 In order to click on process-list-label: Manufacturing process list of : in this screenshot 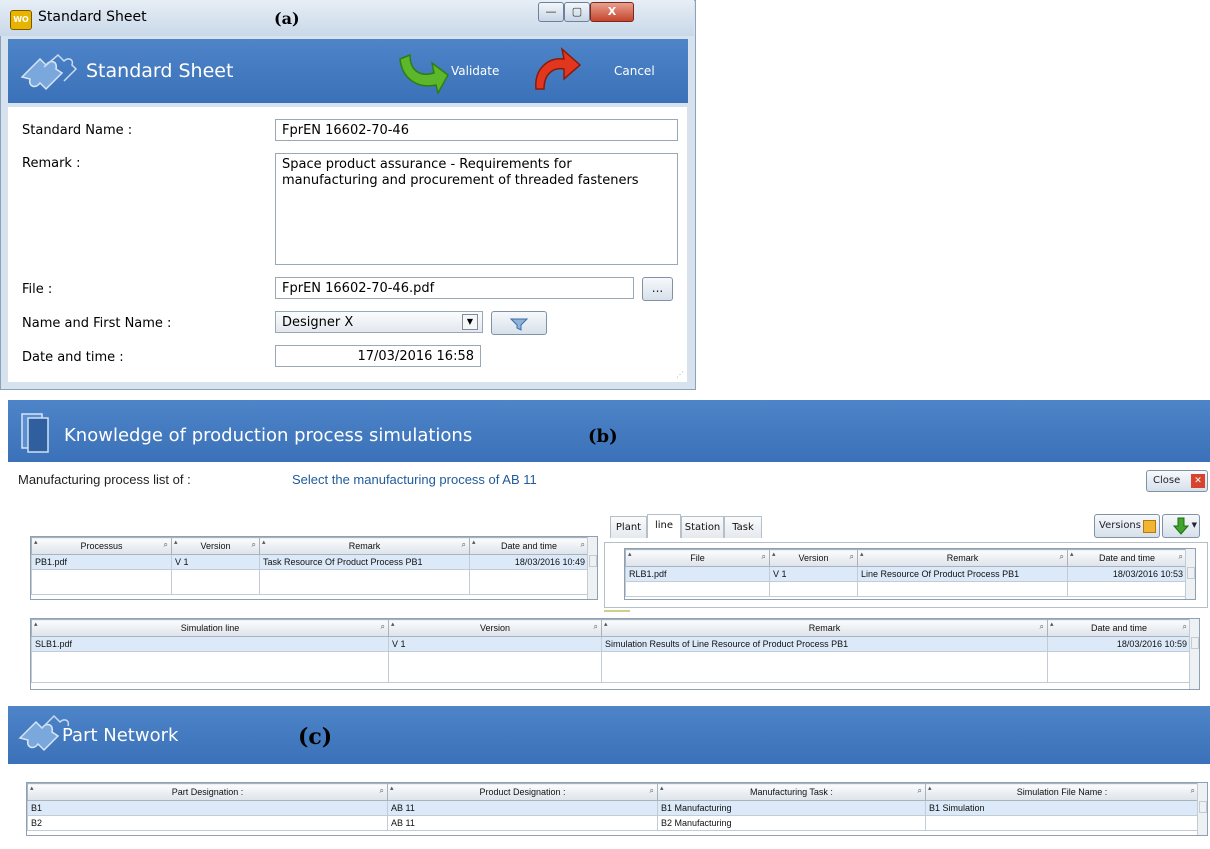, I will do `click(104, 479)`.